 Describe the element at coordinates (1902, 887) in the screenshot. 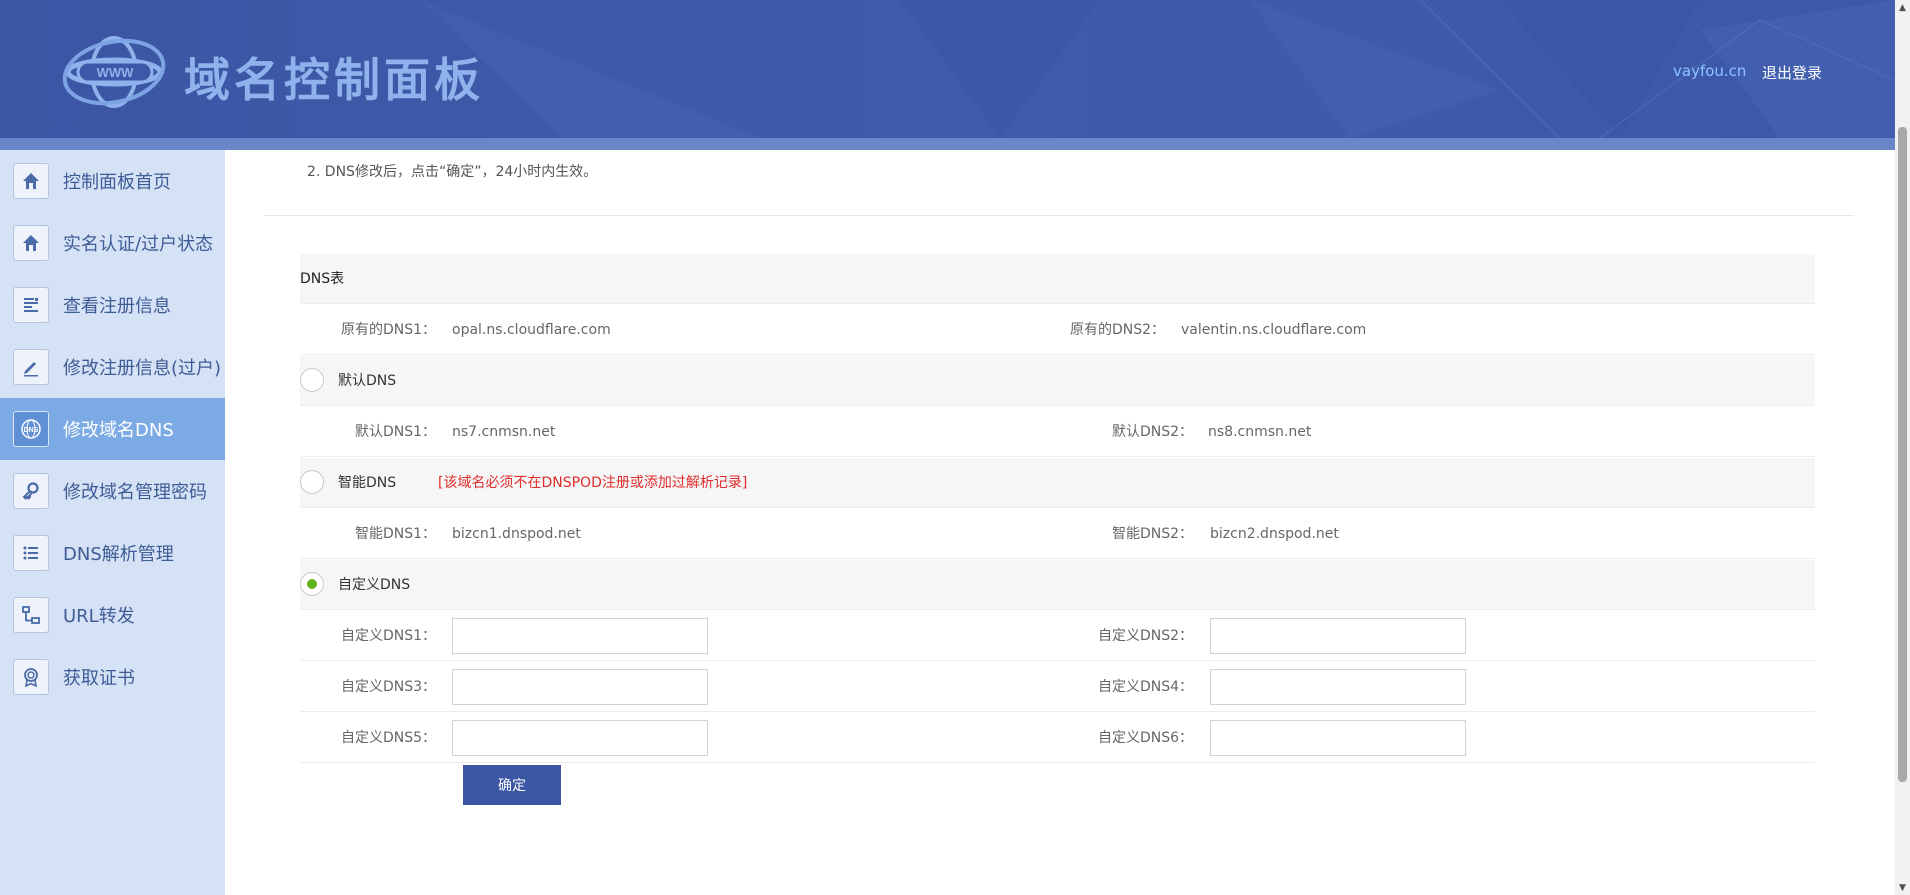

I see `scroll-down-arrow-icon: ▼` at that location.